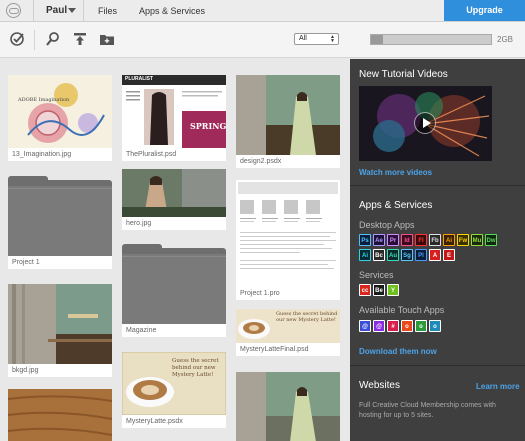 Image resolution: width=525 pixels, height=441 pixels. What do you see at coordinates (174, 330) in the screenshot?
I see `folder-name: Magazine` at bounding box center [174, 330].